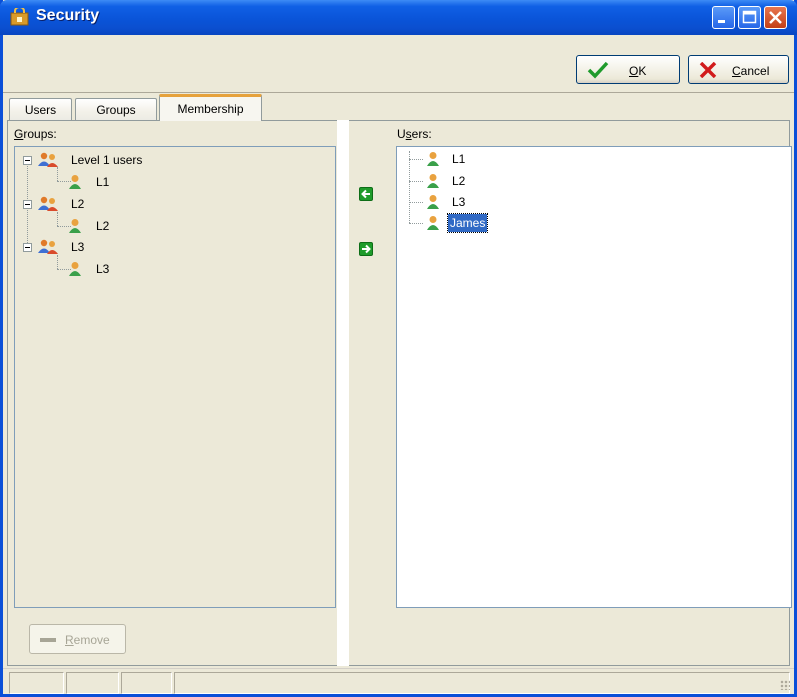 This screenshot has height=697, width=797. Describe the element at coordinates (68, 15) in the screenshot. I see `window-title: Security` at that location.